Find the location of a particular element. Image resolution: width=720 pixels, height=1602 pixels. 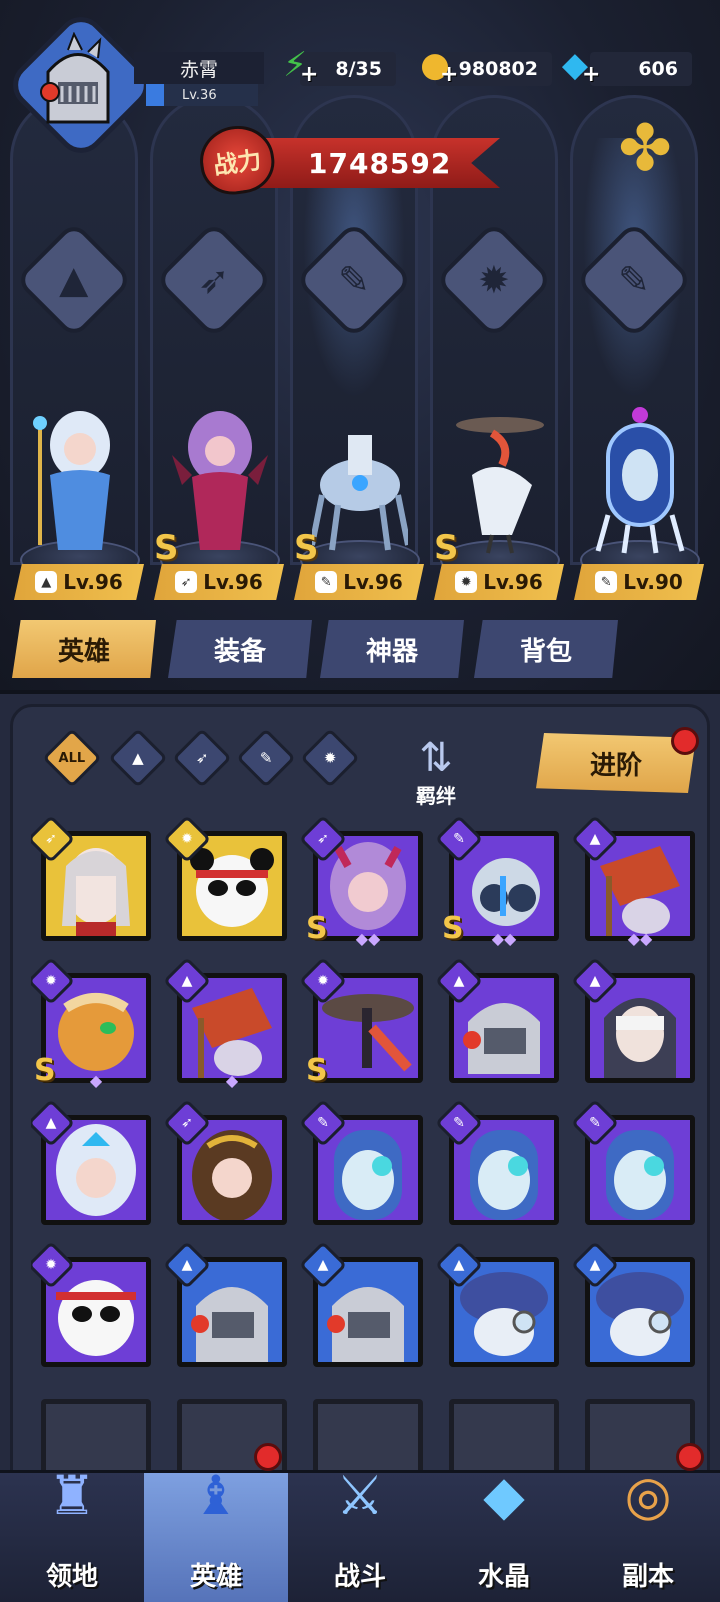

bond-arrows-icon: ⇅ is located at coordinates (436, 758).